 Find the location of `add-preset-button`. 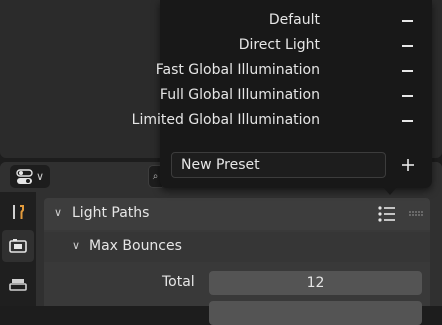

add-preset-button is located at coordinates (408, 165).